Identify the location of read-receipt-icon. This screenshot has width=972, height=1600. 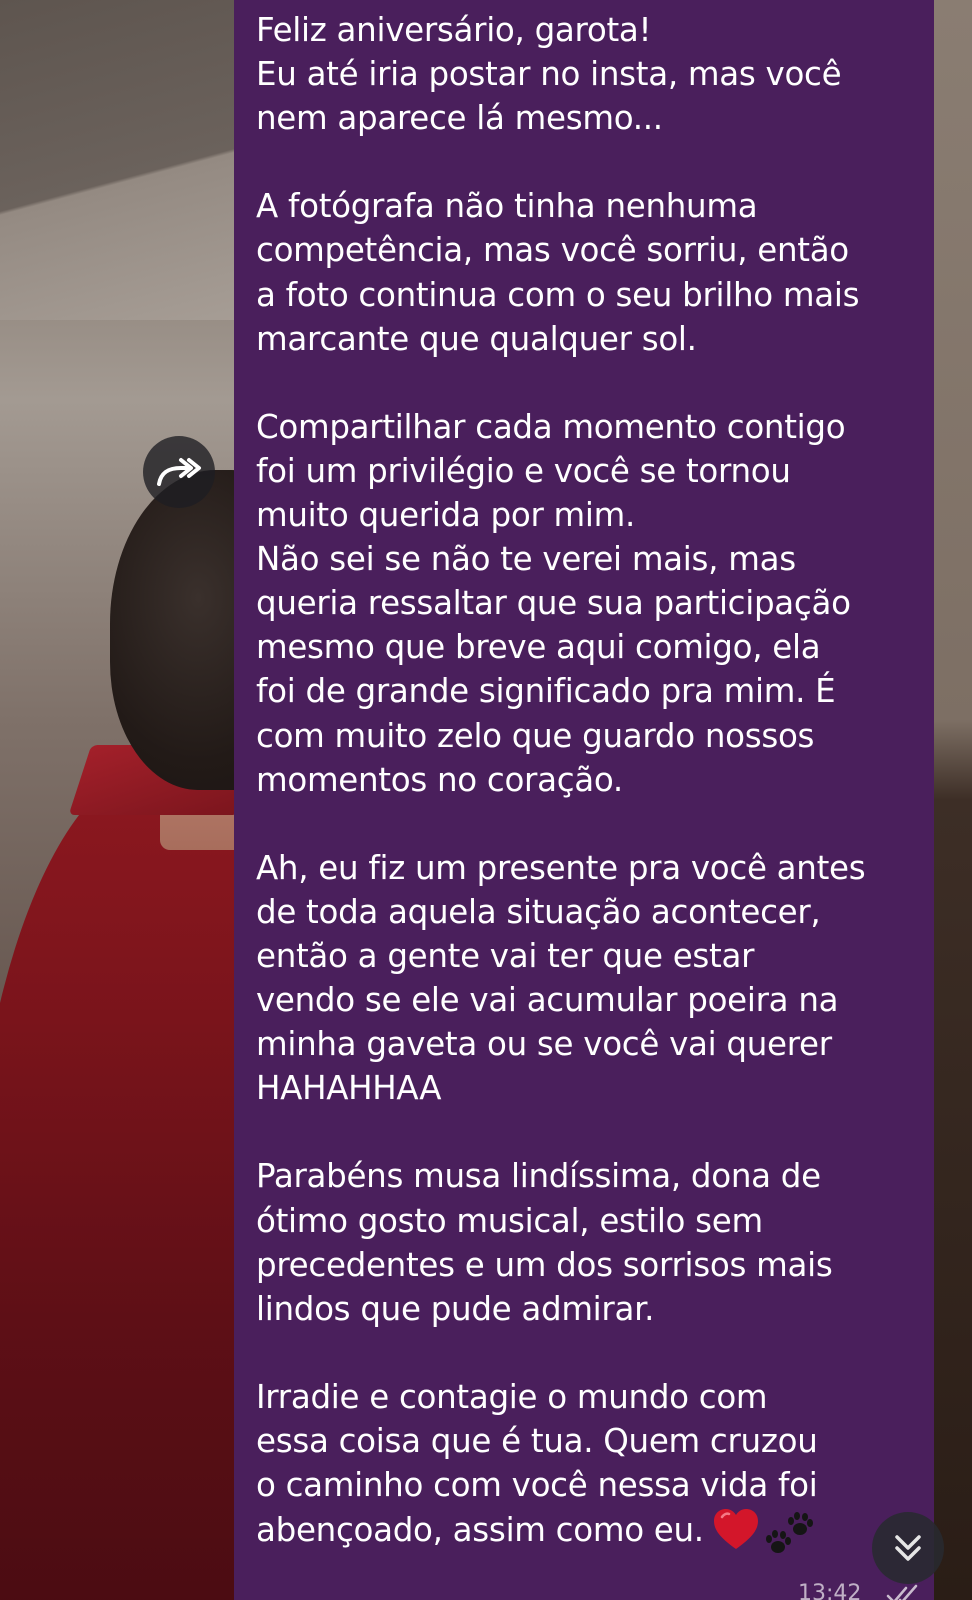
(902, 1592).